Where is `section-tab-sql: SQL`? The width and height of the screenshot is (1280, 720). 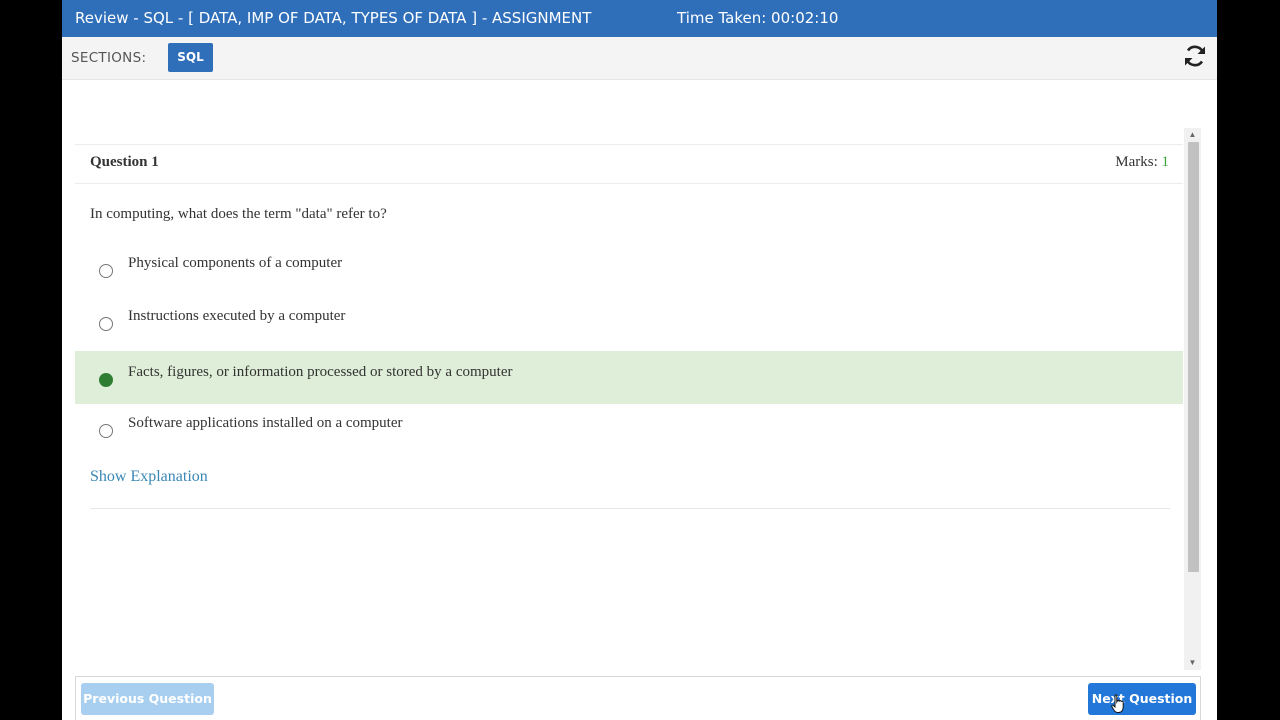 section-tab-sql: SQL is located at coordinates (190, 57).